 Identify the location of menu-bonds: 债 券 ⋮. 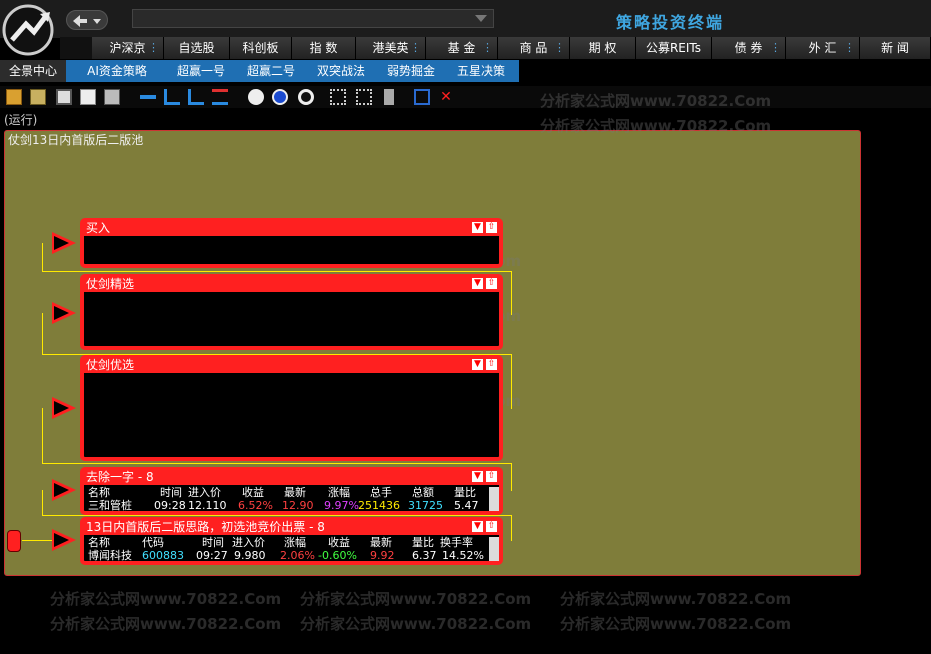
(749, 48).